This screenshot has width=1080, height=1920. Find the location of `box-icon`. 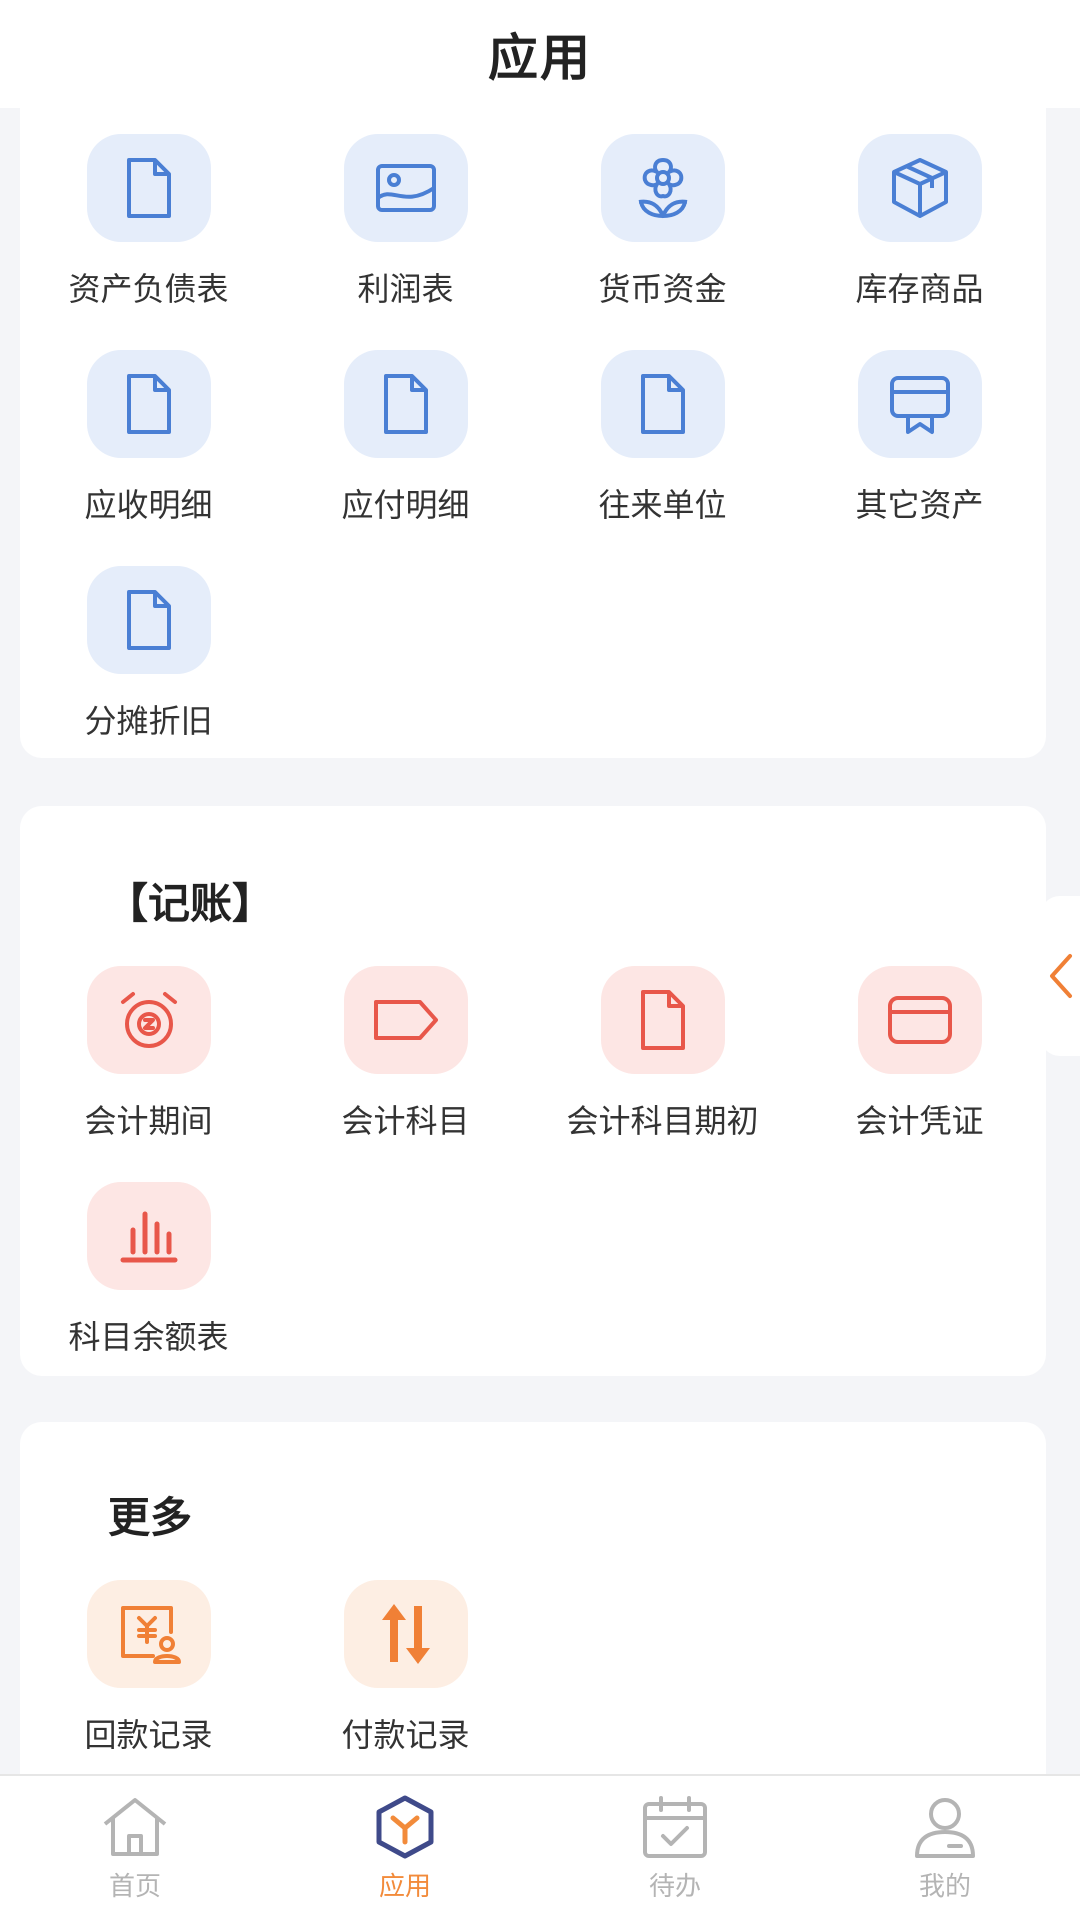

box-icon is located at coordinates (919, 188).